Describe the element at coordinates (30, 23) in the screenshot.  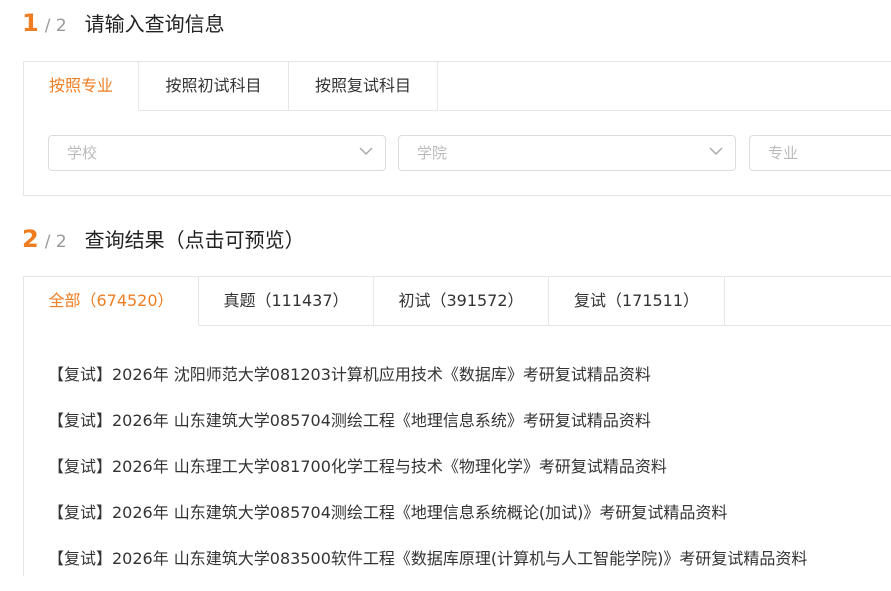
I see `step1-number: 1` at that location.